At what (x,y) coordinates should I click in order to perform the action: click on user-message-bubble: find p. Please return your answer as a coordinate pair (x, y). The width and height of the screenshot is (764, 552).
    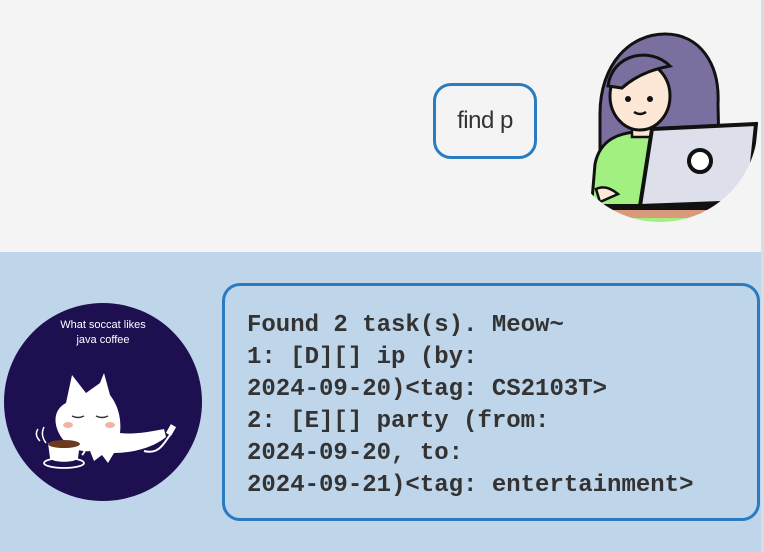
    Looking at the image, I should click on (485, 121).